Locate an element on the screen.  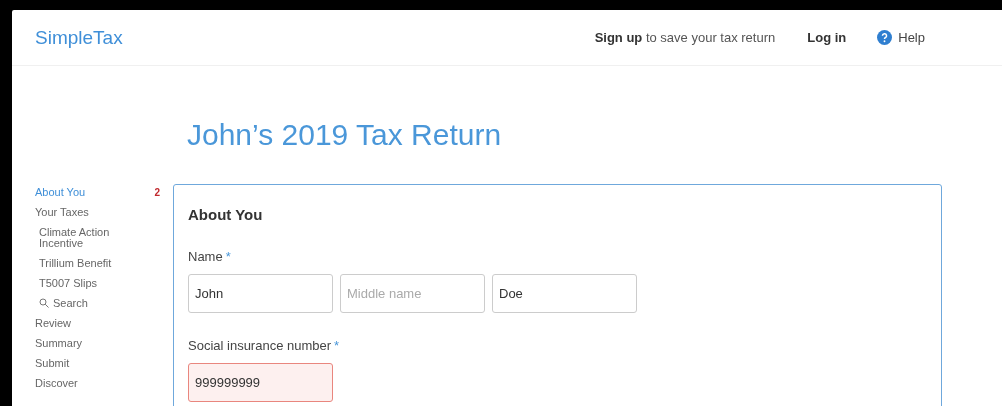
search-icon is located at coordinates (44, 303).